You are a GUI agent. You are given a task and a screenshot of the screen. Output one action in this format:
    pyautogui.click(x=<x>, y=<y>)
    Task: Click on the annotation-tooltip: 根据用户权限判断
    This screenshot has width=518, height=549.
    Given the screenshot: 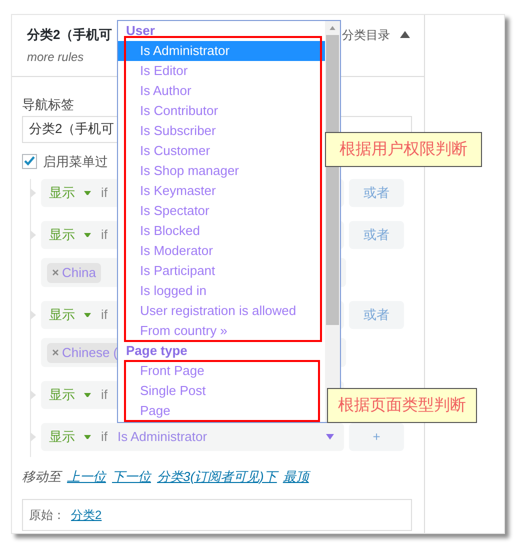 What is the action you would take?
    pyautogui.click(x=403, y=149)
    